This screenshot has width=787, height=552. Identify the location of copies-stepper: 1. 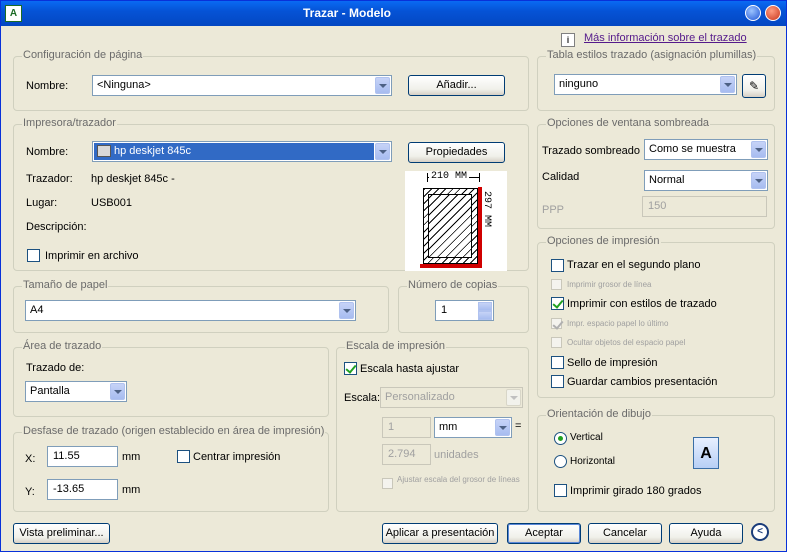
(464, 310).